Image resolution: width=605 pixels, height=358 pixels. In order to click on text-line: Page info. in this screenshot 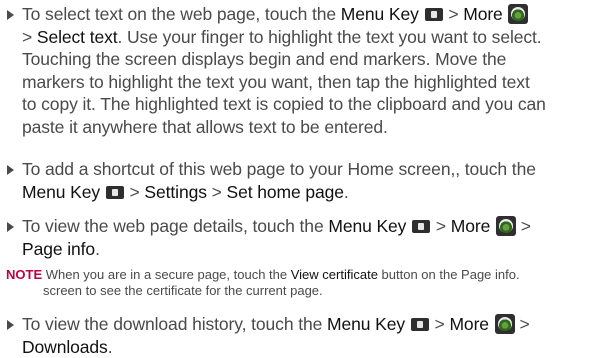, I will do `click(61, 248)`.